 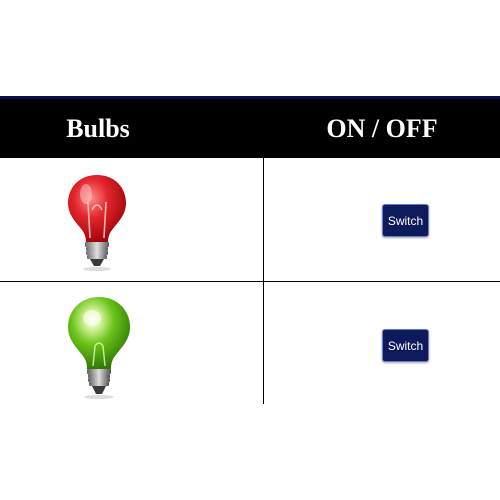 I want to click on green-bulb-icon, so click(x=99, y=348).